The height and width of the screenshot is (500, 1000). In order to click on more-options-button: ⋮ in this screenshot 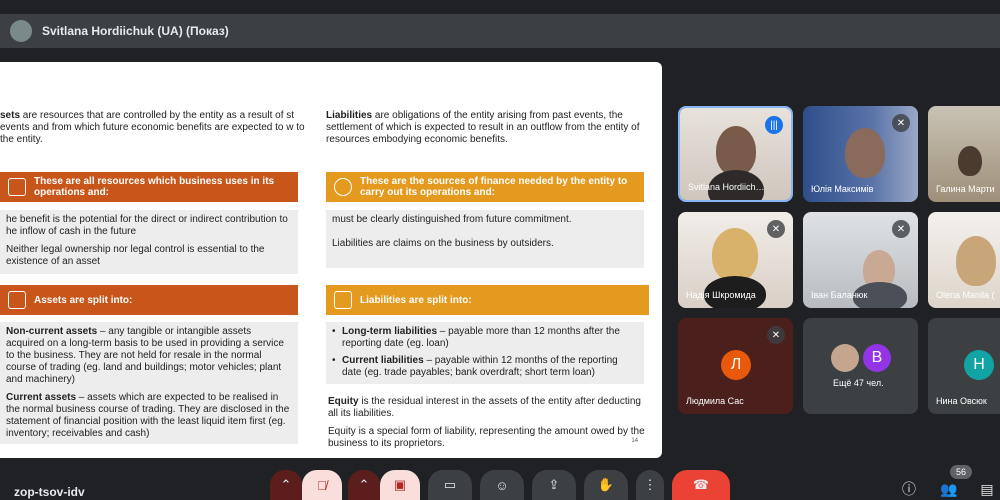, I will do `click(650, 485)`.